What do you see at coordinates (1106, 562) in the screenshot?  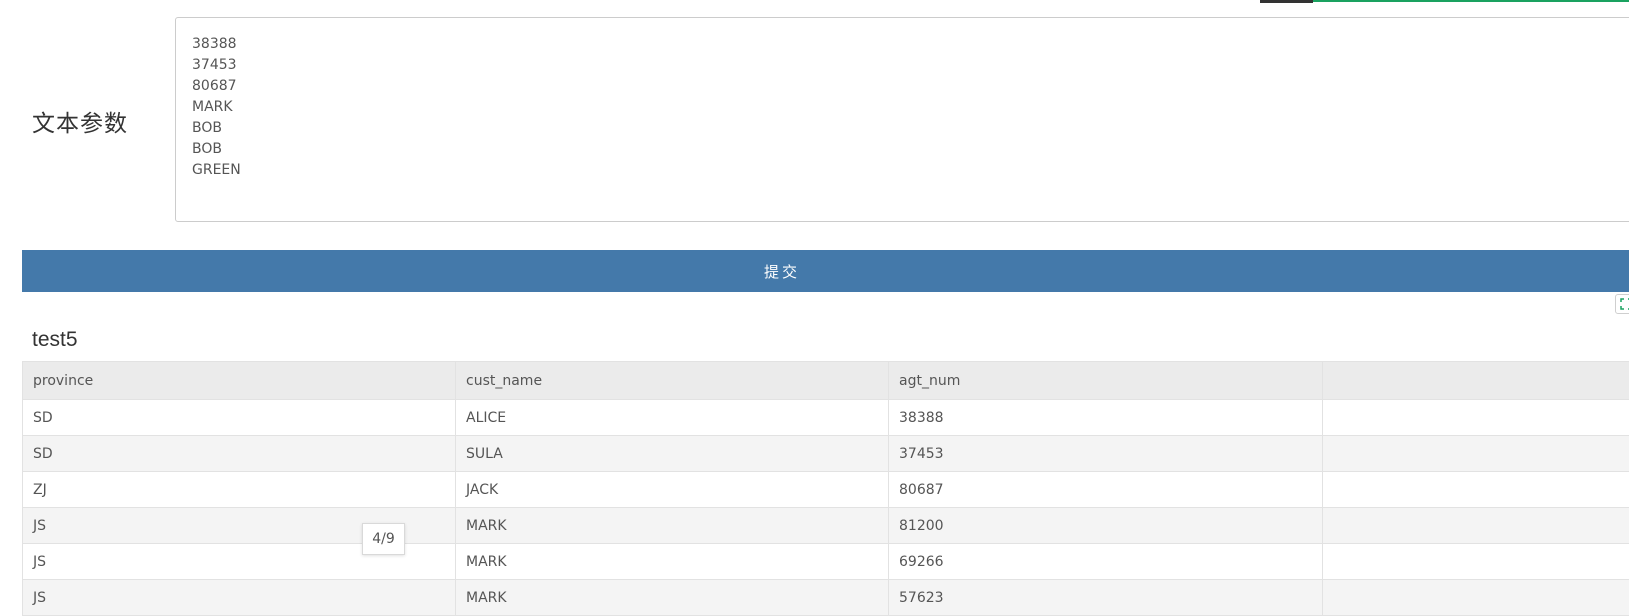 I see `cell-agt-num: 69266` at bounding box center [1106, 562].